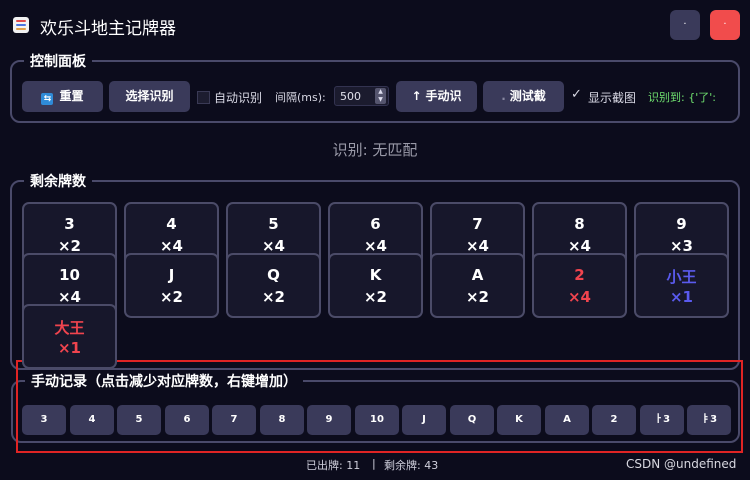  Describe the element at coordinates (725, 25) in the screenshot. I see `close-button: ·` at that location.